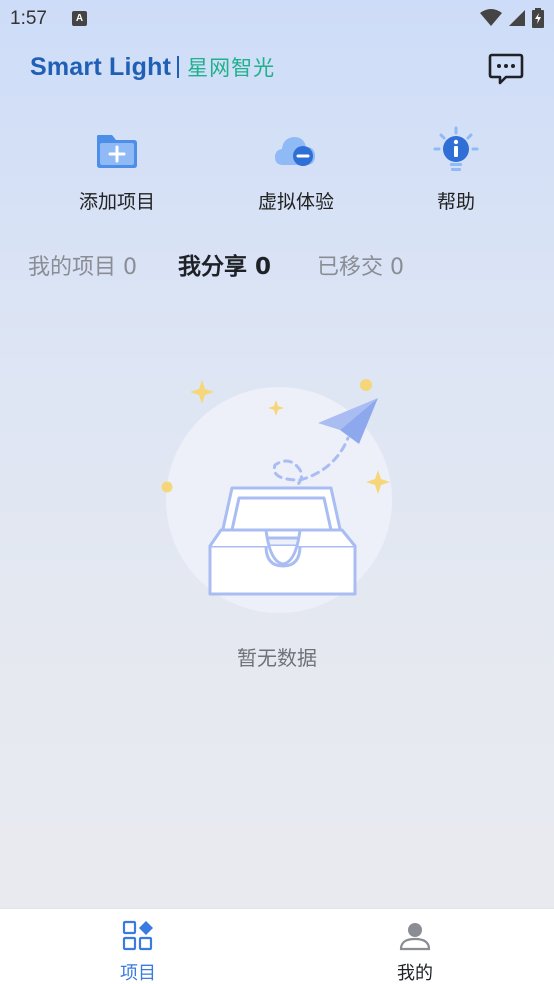  What do you see at coordinates (415, 936) in the screenshot?
I see `person-icon` at bounding box center [415, 936].